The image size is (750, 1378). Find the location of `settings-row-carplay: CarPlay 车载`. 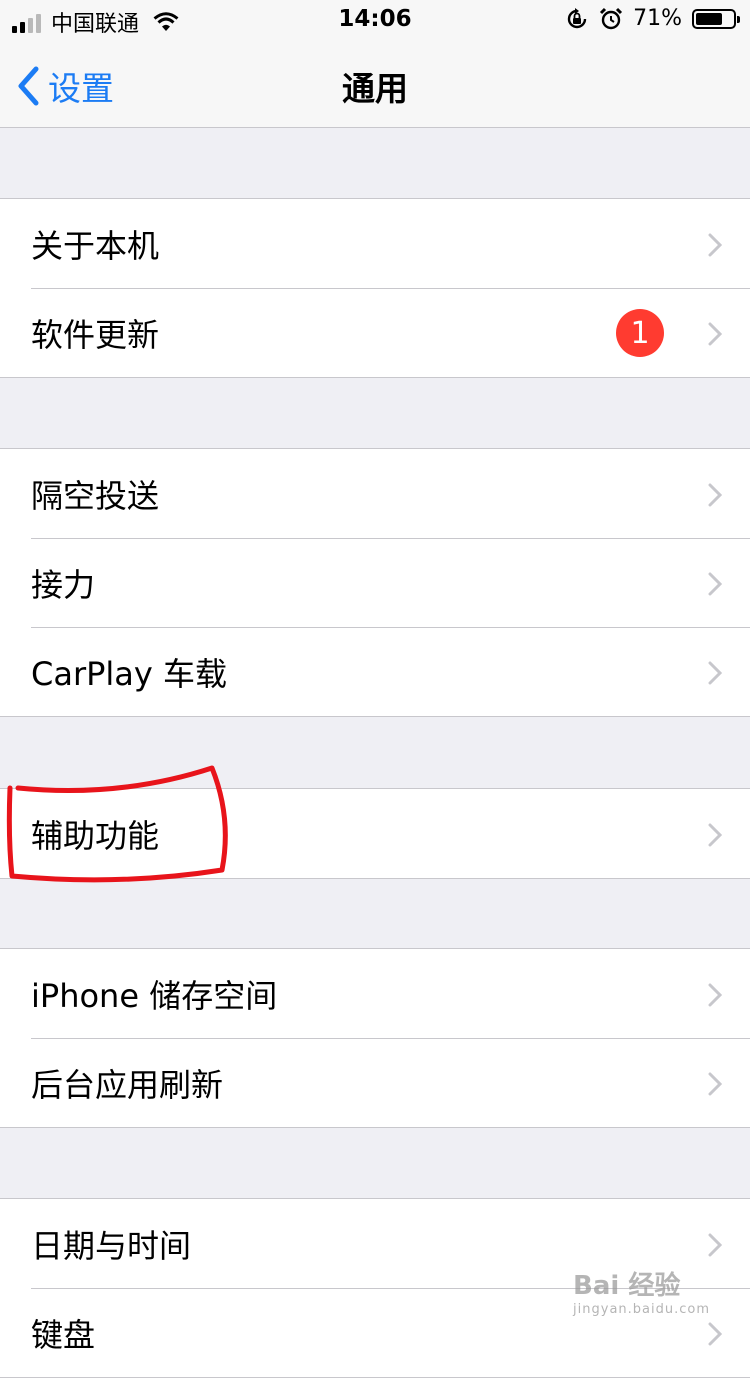

settings-row-carplay: CarPlay 车载 is located at coordinates (375, 671).